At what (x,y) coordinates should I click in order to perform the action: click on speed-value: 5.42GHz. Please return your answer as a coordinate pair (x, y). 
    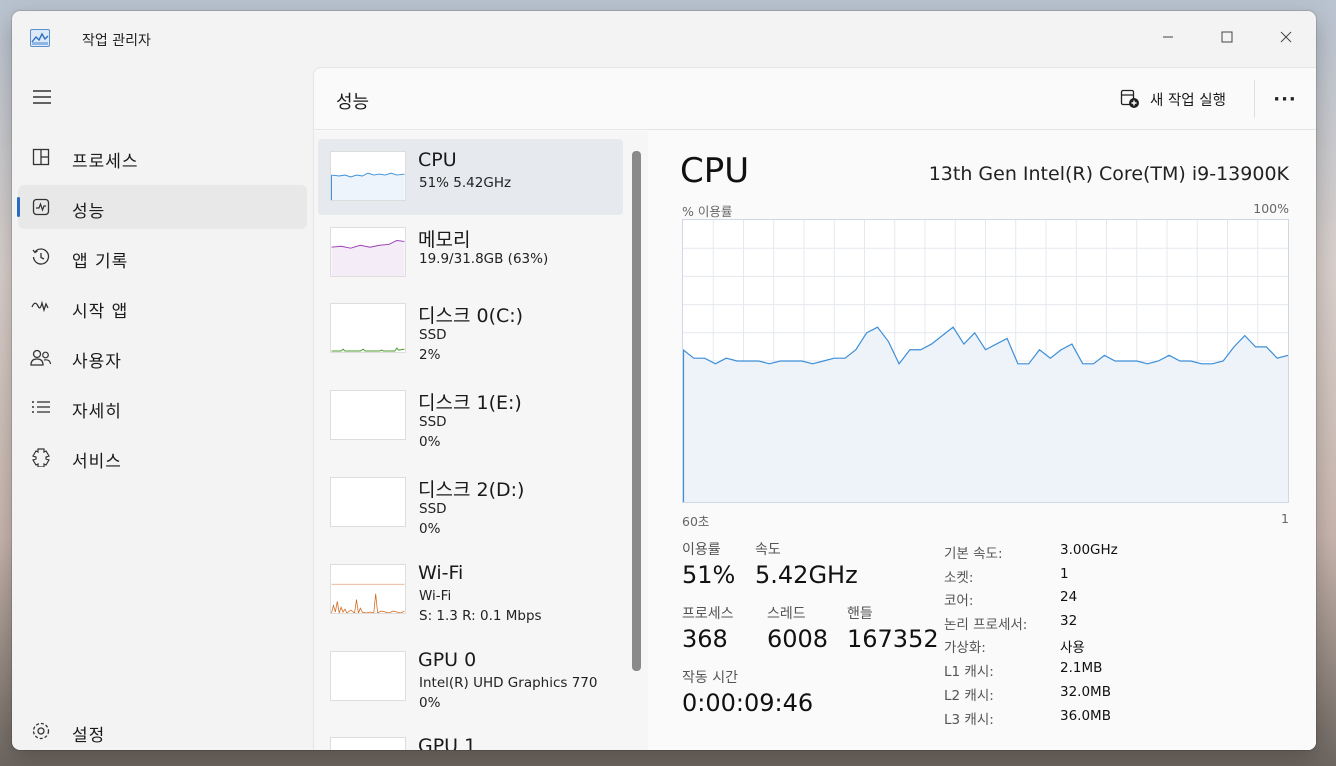
    Looking at the image, I should click on (806, 575).